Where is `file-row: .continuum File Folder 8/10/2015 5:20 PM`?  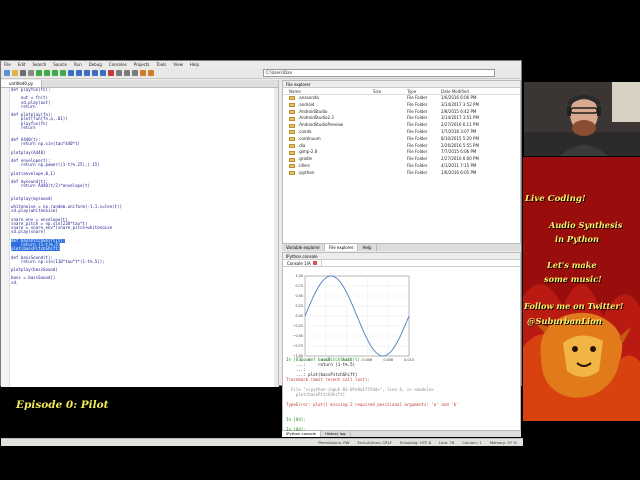
file-row: .continuum File Folder 8/10/2015 5:20 PM is located at coordinates (401, 139).